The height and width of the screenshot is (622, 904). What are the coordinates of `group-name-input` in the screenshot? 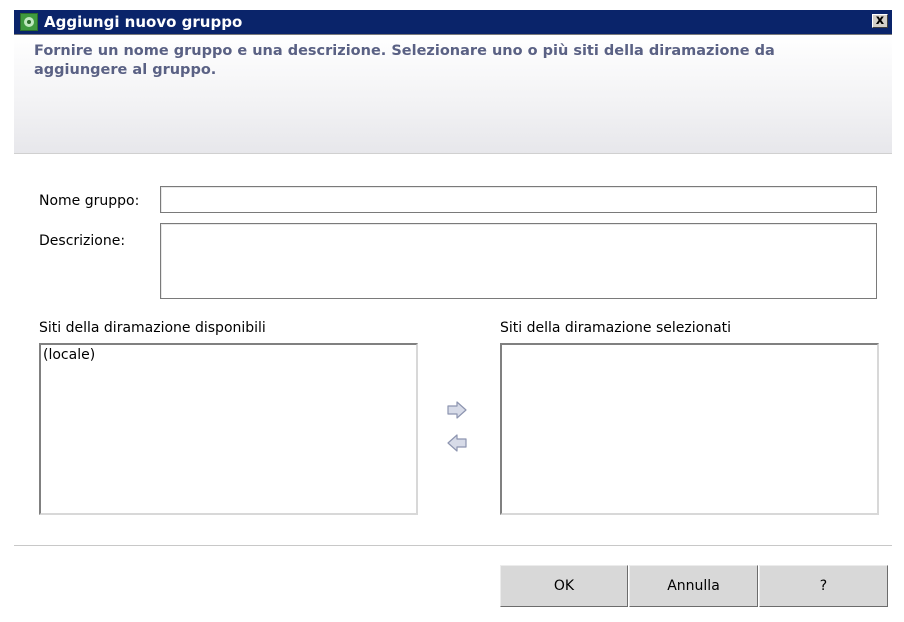 It's located at (518, 199).